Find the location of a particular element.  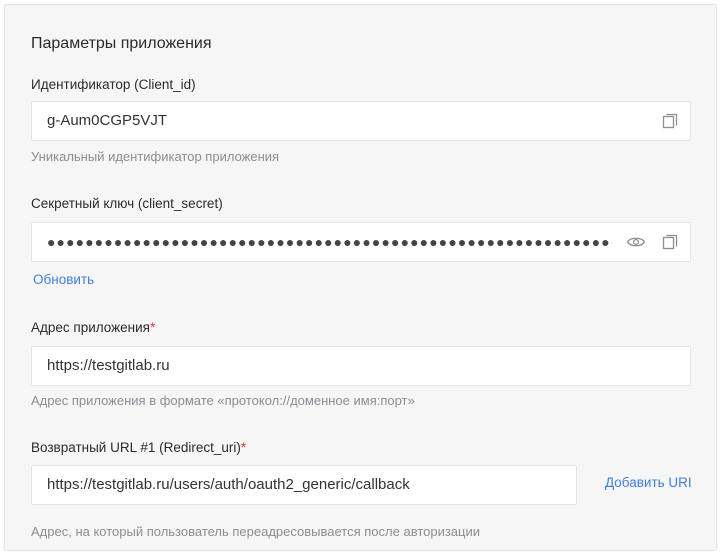

refresh-secret-link: Обновить is located at coordinates (63, 279).